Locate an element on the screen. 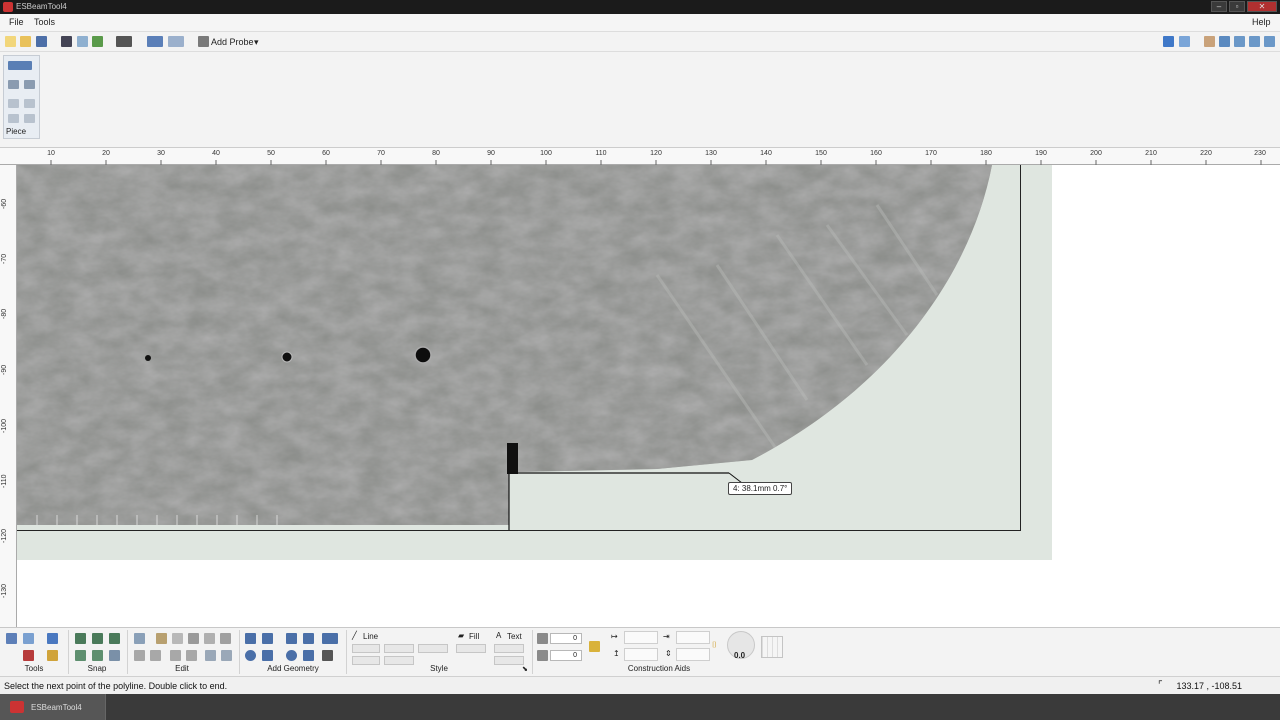 This screenshot has width=1280, height=720. rectangle-tool-icon is located at coordinates (267, 655).